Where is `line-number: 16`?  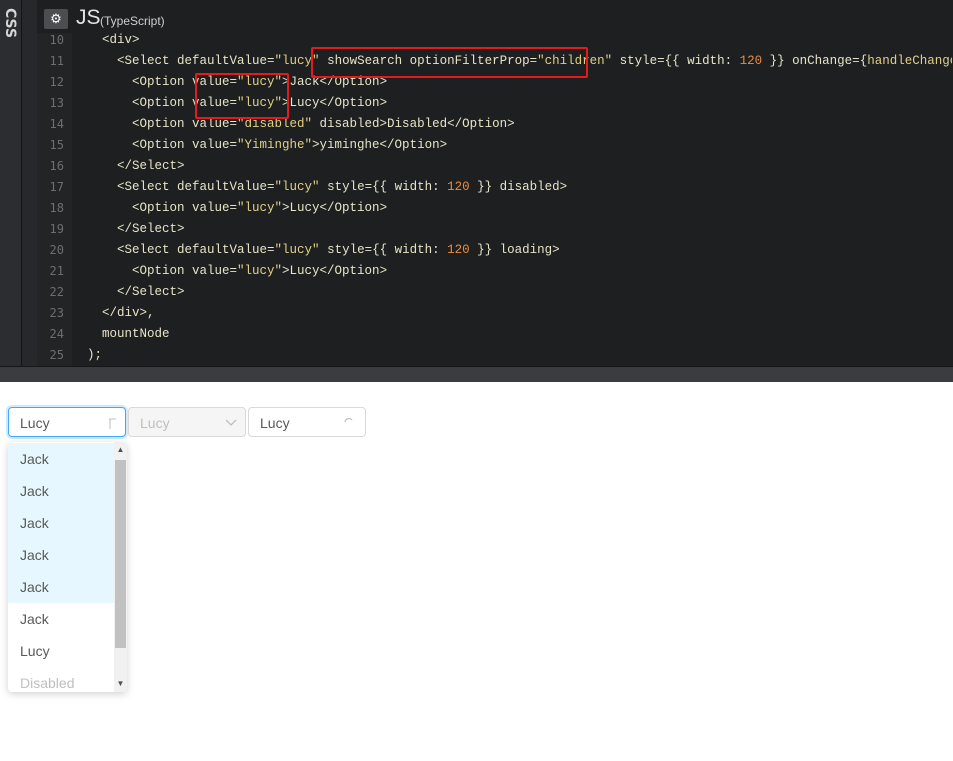 line-number: 16 is located at coordinates (56, 166).